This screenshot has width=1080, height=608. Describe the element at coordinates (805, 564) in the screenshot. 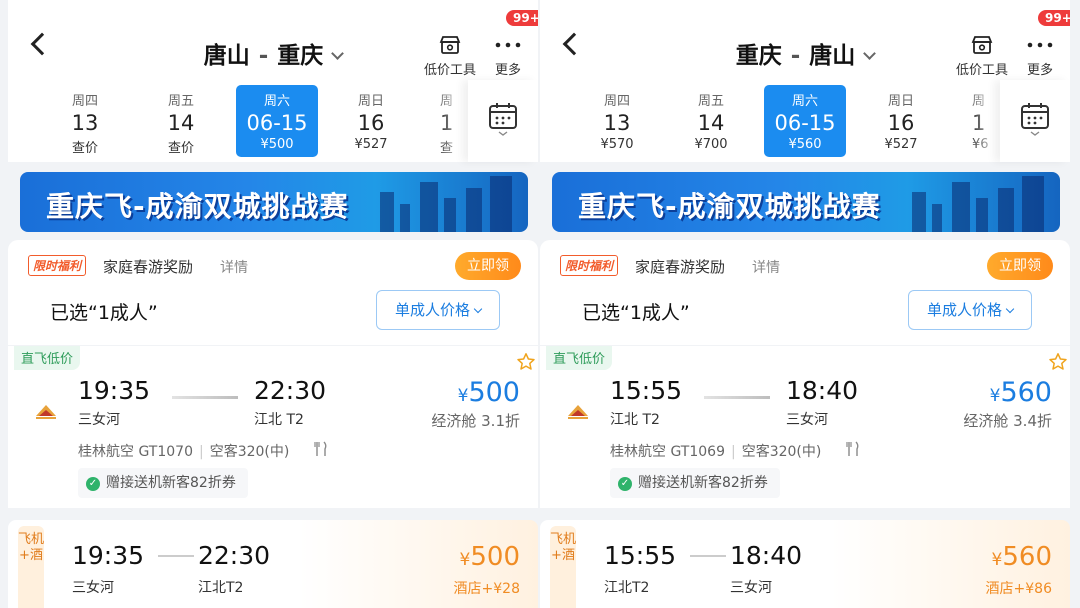

I see `flight-hotel-package-card: 飞机+酒 15:55 江北T2 18:40 三女河 ¥560 酒店+¥86` at that location.